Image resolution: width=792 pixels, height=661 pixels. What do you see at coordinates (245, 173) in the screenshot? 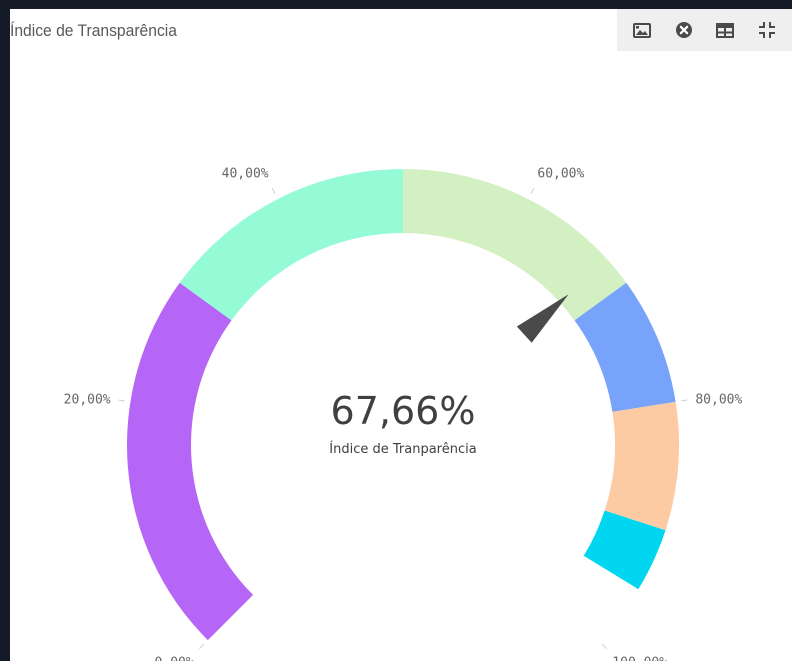
I see `gauge-tick-label: 40,00%` at bounding box center [245, 173].